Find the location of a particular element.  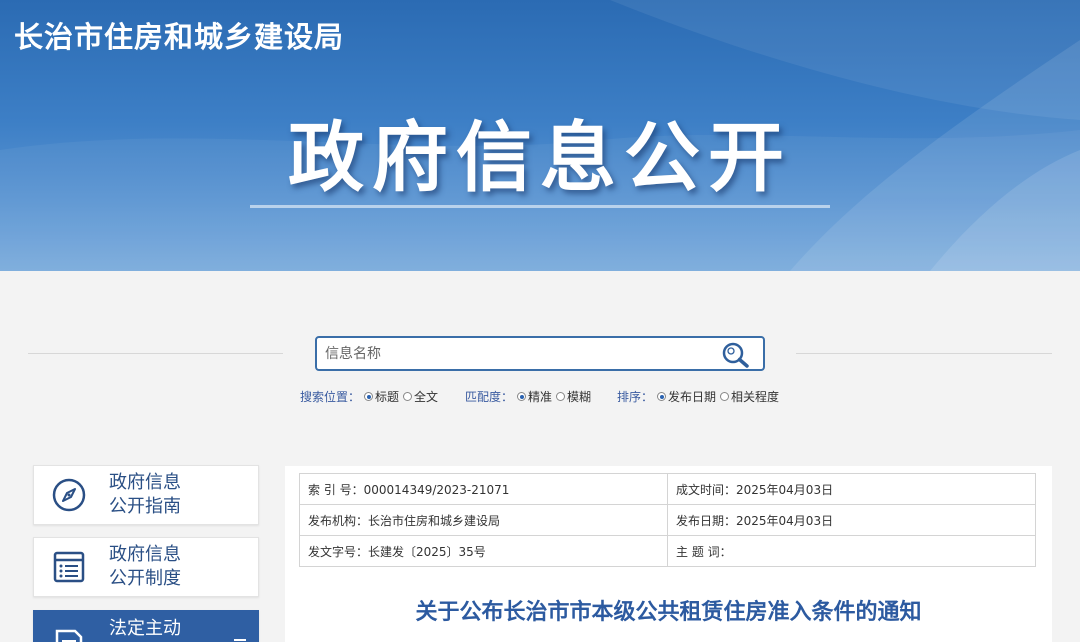

sidebar-item-guide: 政府信息 公开指南 is located at coordinates (146, 495).